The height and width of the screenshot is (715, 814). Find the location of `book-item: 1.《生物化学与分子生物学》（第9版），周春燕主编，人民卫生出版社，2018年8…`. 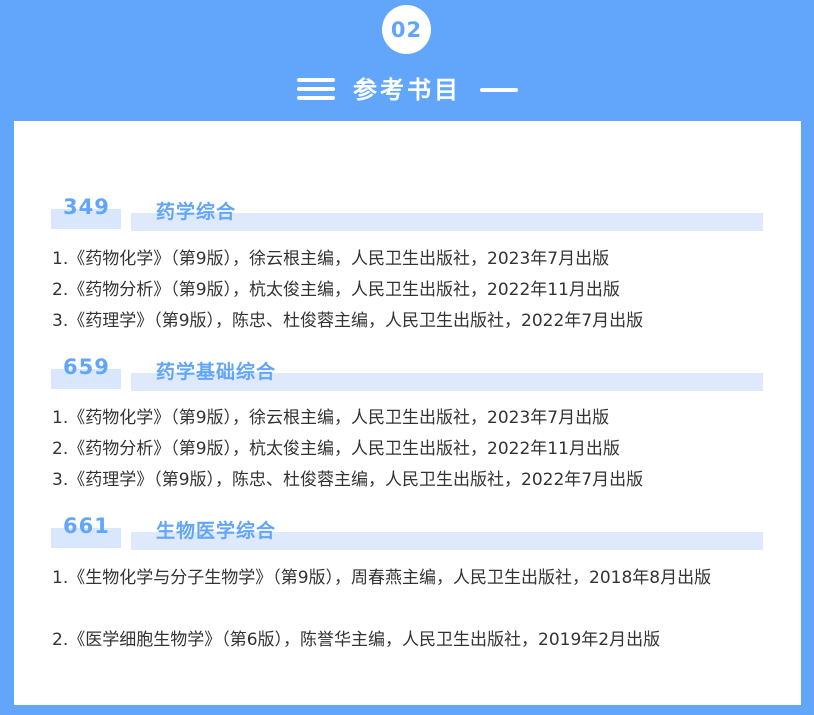

book-item: 1.《生物化学与分子生物学》（第9版），周春燕主编，人民卫生出版社，2018年8… is located at coordinates (382, 578).